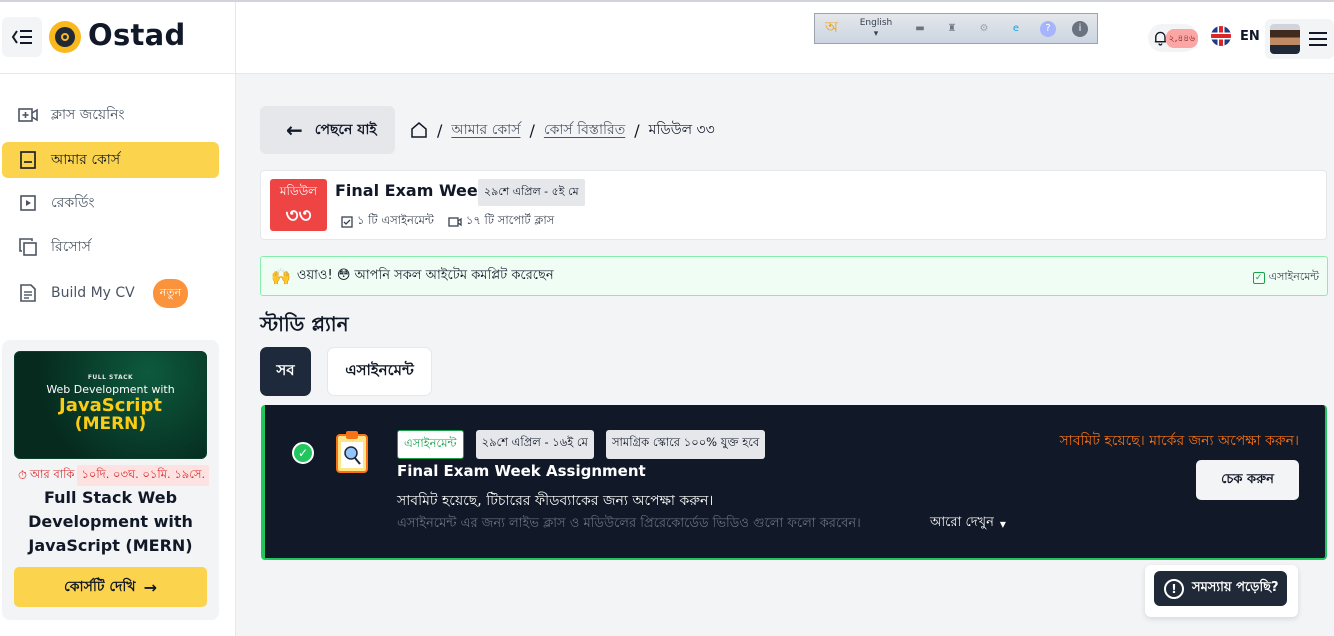 The height and width of the screenshot is (636, 1334). I want to click on chevron-down-icon: ▾, so click(1002, 523).